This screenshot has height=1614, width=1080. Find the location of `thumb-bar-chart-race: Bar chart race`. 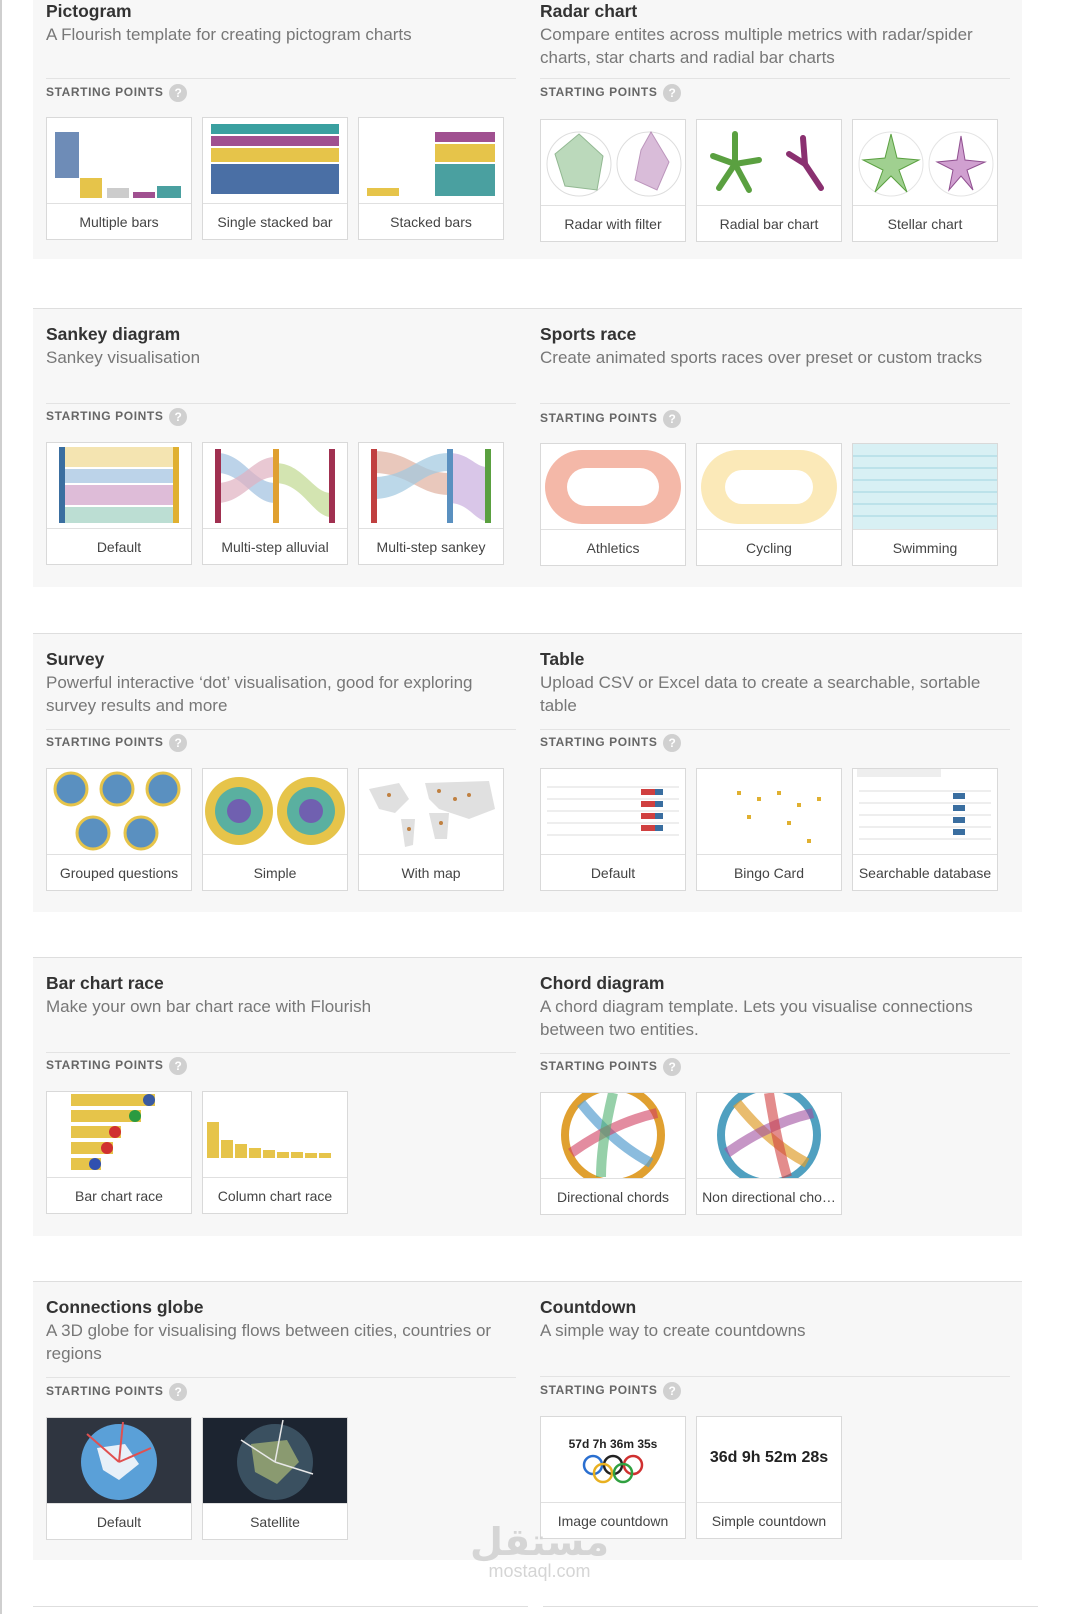

thumb-bar-chart-race: Bar chart race is located at coordinates (119, 1152).